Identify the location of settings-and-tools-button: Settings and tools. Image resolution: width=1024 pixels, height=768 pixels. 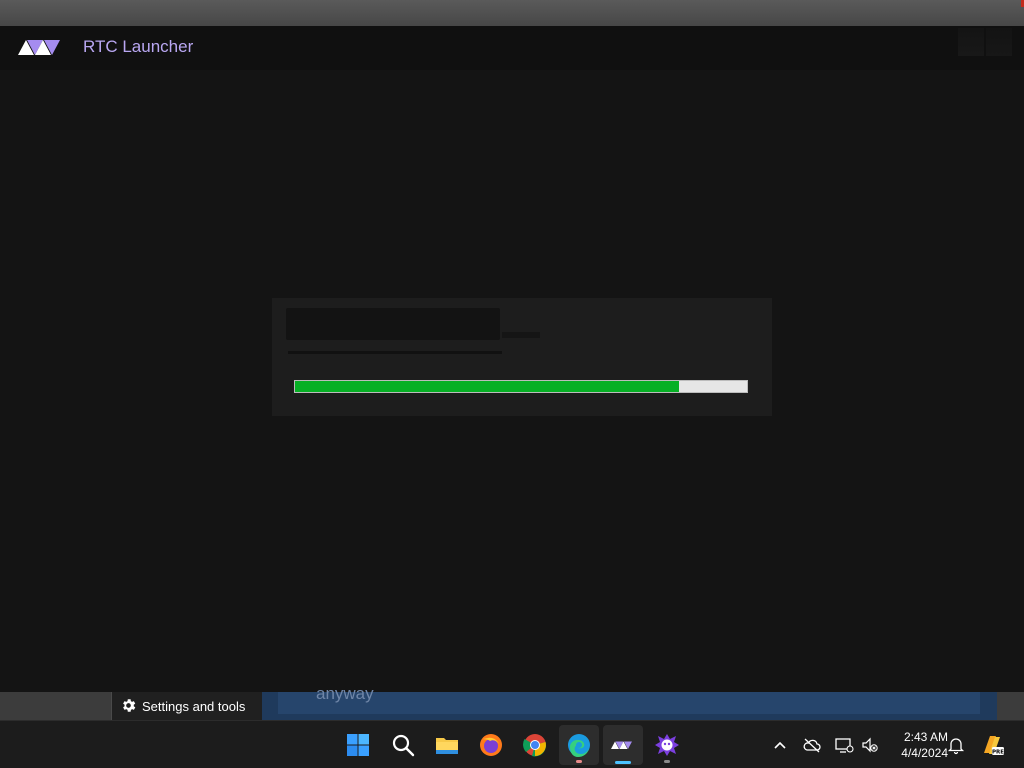
(187, 706).